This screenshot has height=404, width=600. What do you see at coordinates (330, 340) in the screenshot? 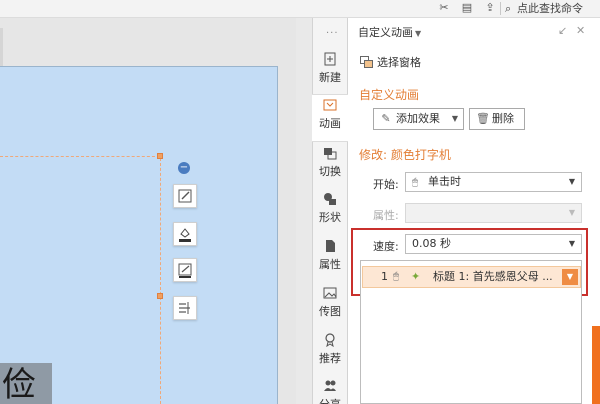
I see `recommend-icon` at bounding box center [330, 340].